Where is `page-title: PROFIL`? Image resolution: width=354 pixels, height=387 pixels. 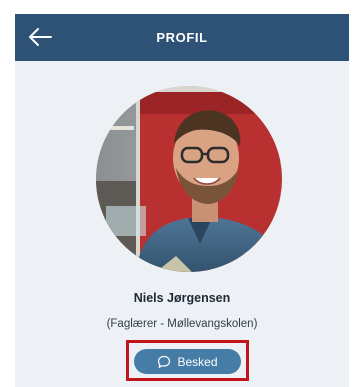
page-title: PROFIL is located at coordinates (182, 37).